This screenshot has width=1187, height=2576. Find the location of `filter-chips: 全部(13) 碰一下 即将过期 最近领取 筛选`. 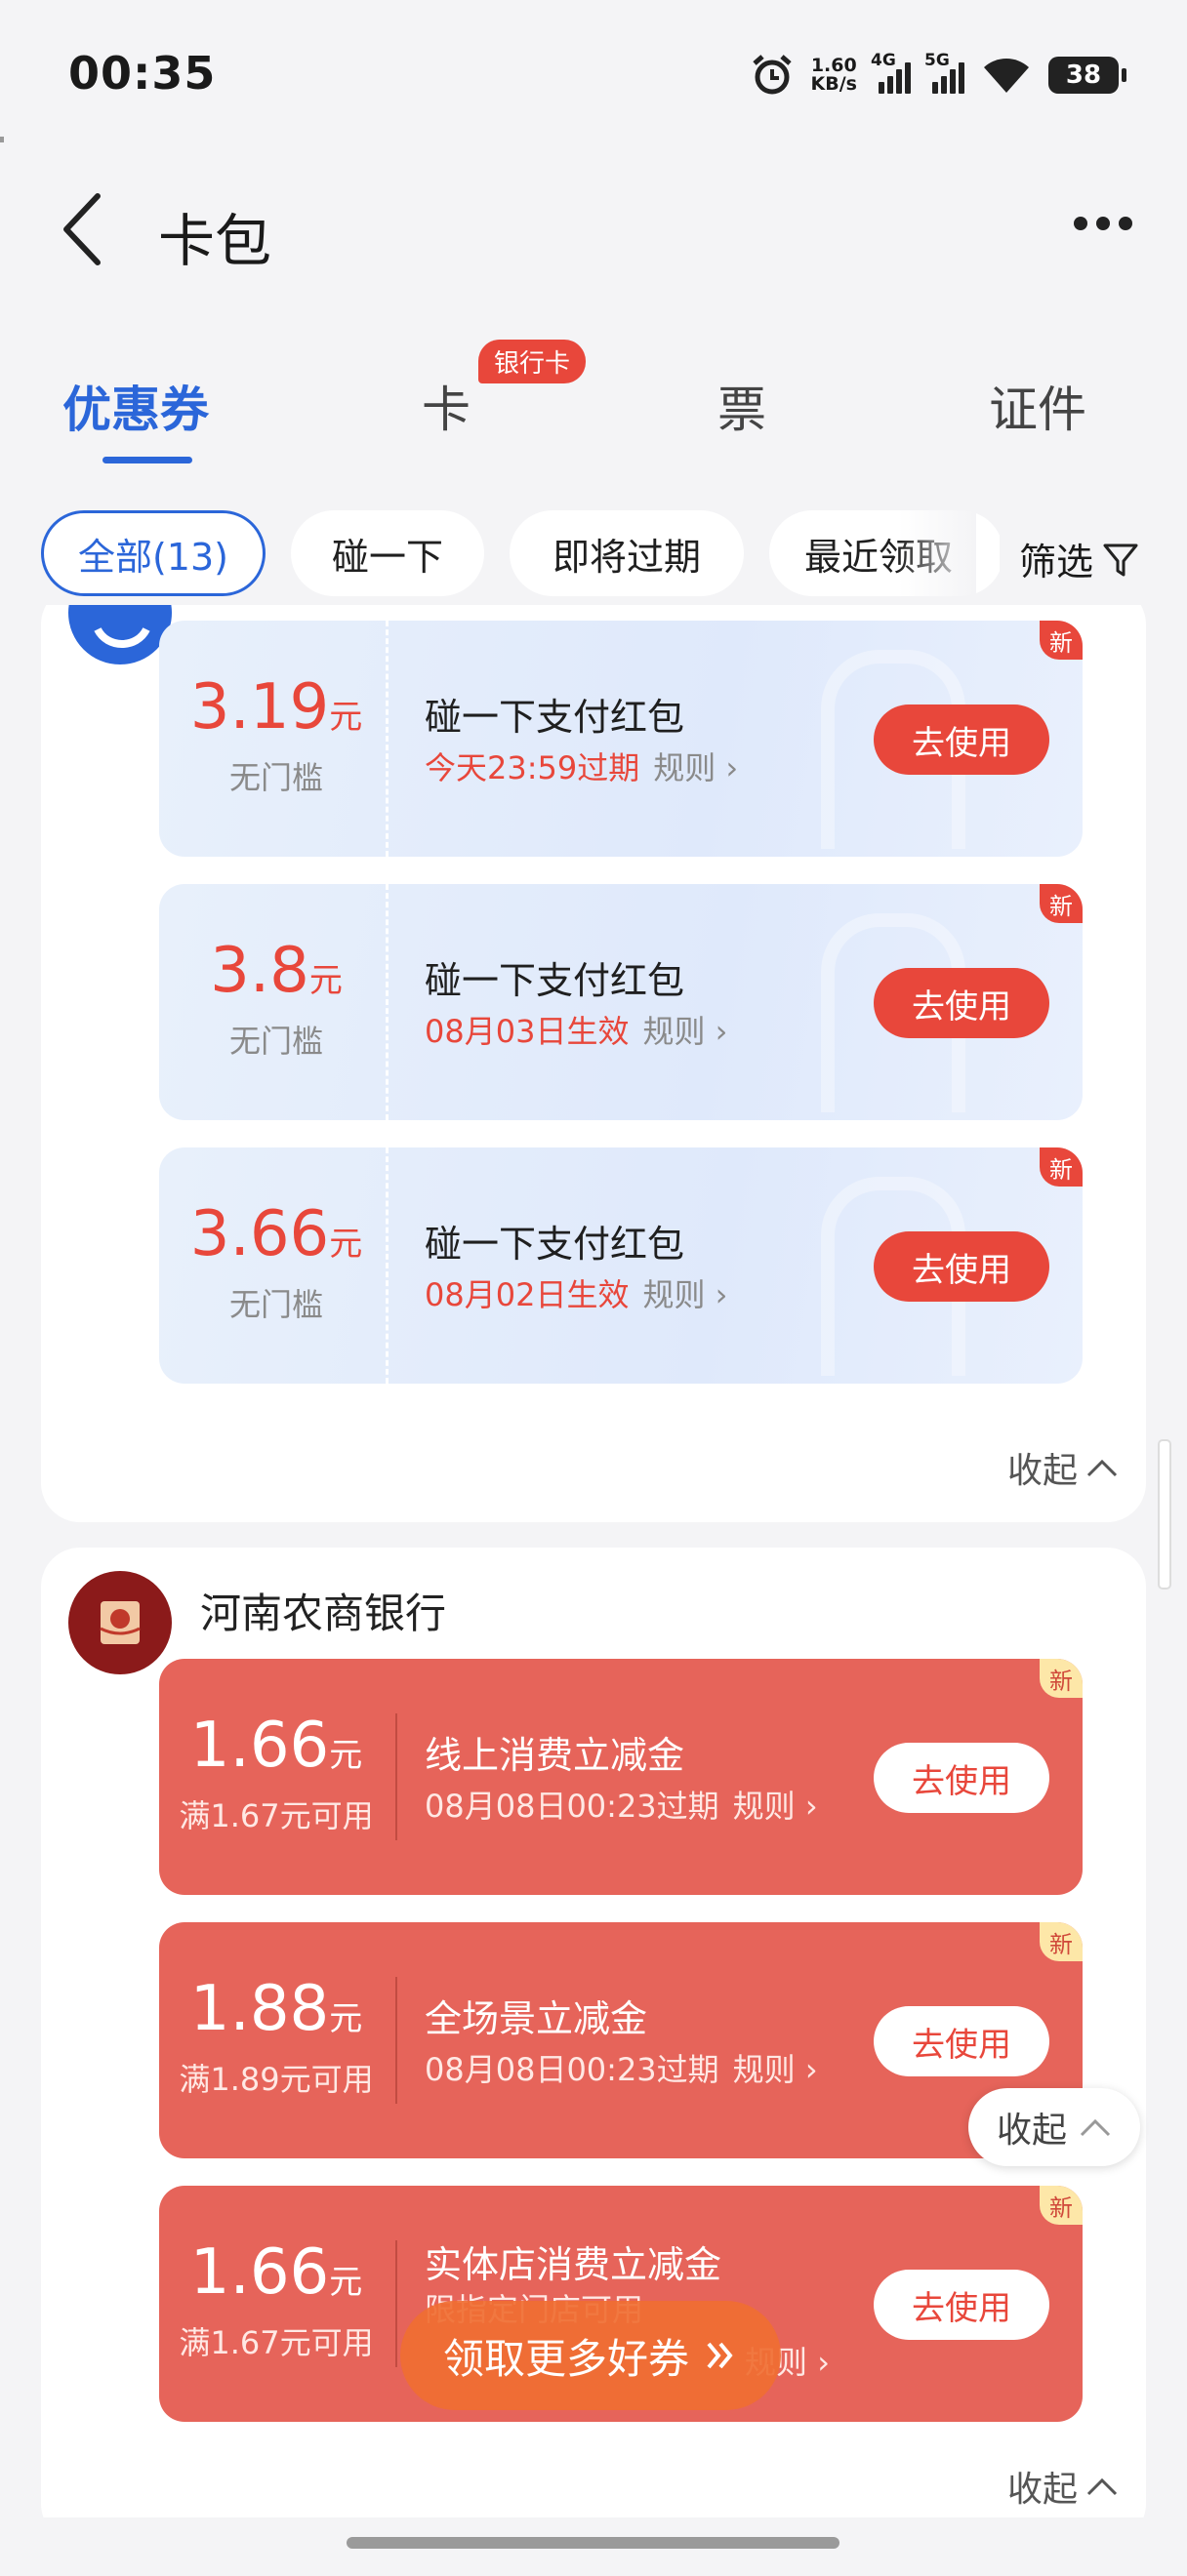

filter-chips: 全部(13) 碰一下 即将过期 最近领取 筛选 is located at coordinates (593, 551).